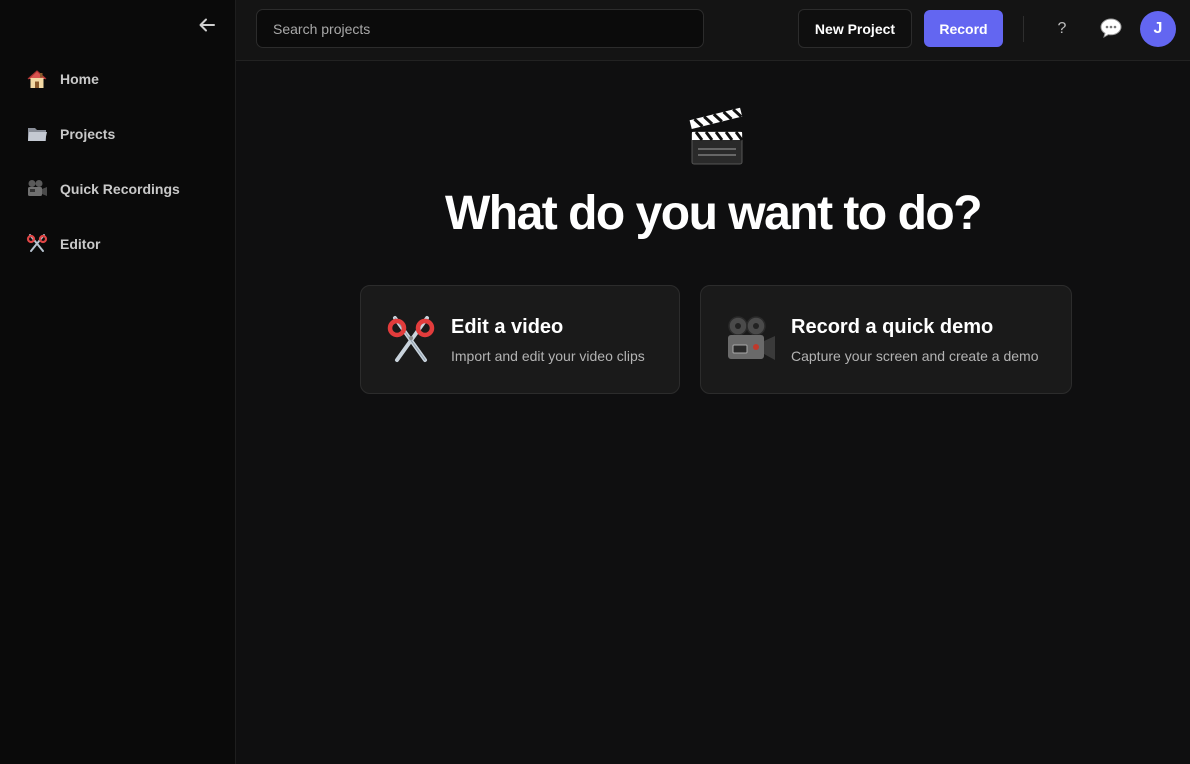 Image resolution: width=1190 pixels, height=764 pixels. What do you see at coordinates (1023, 29) in the screenshot?
I see `toolbar-divider` at bounding box center [1023, 29].